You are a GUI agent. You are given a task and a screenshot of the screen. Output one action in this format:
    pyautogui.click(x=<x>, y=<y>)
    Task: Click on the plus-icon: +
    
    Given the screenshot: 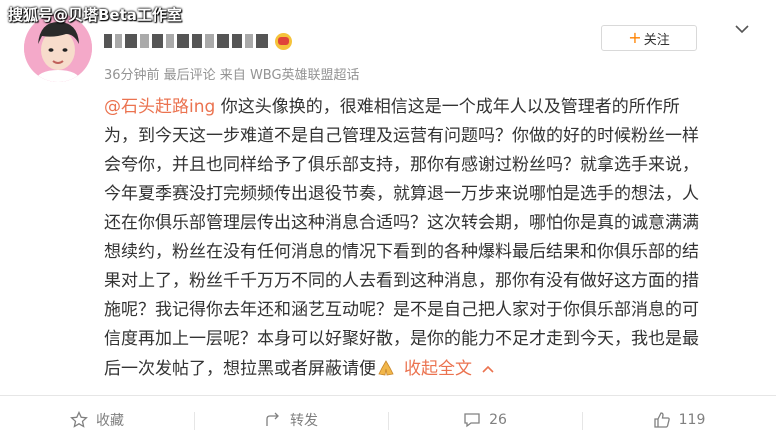 What is the action you would take?
    pyautogui.click(x=635, y=37)
    